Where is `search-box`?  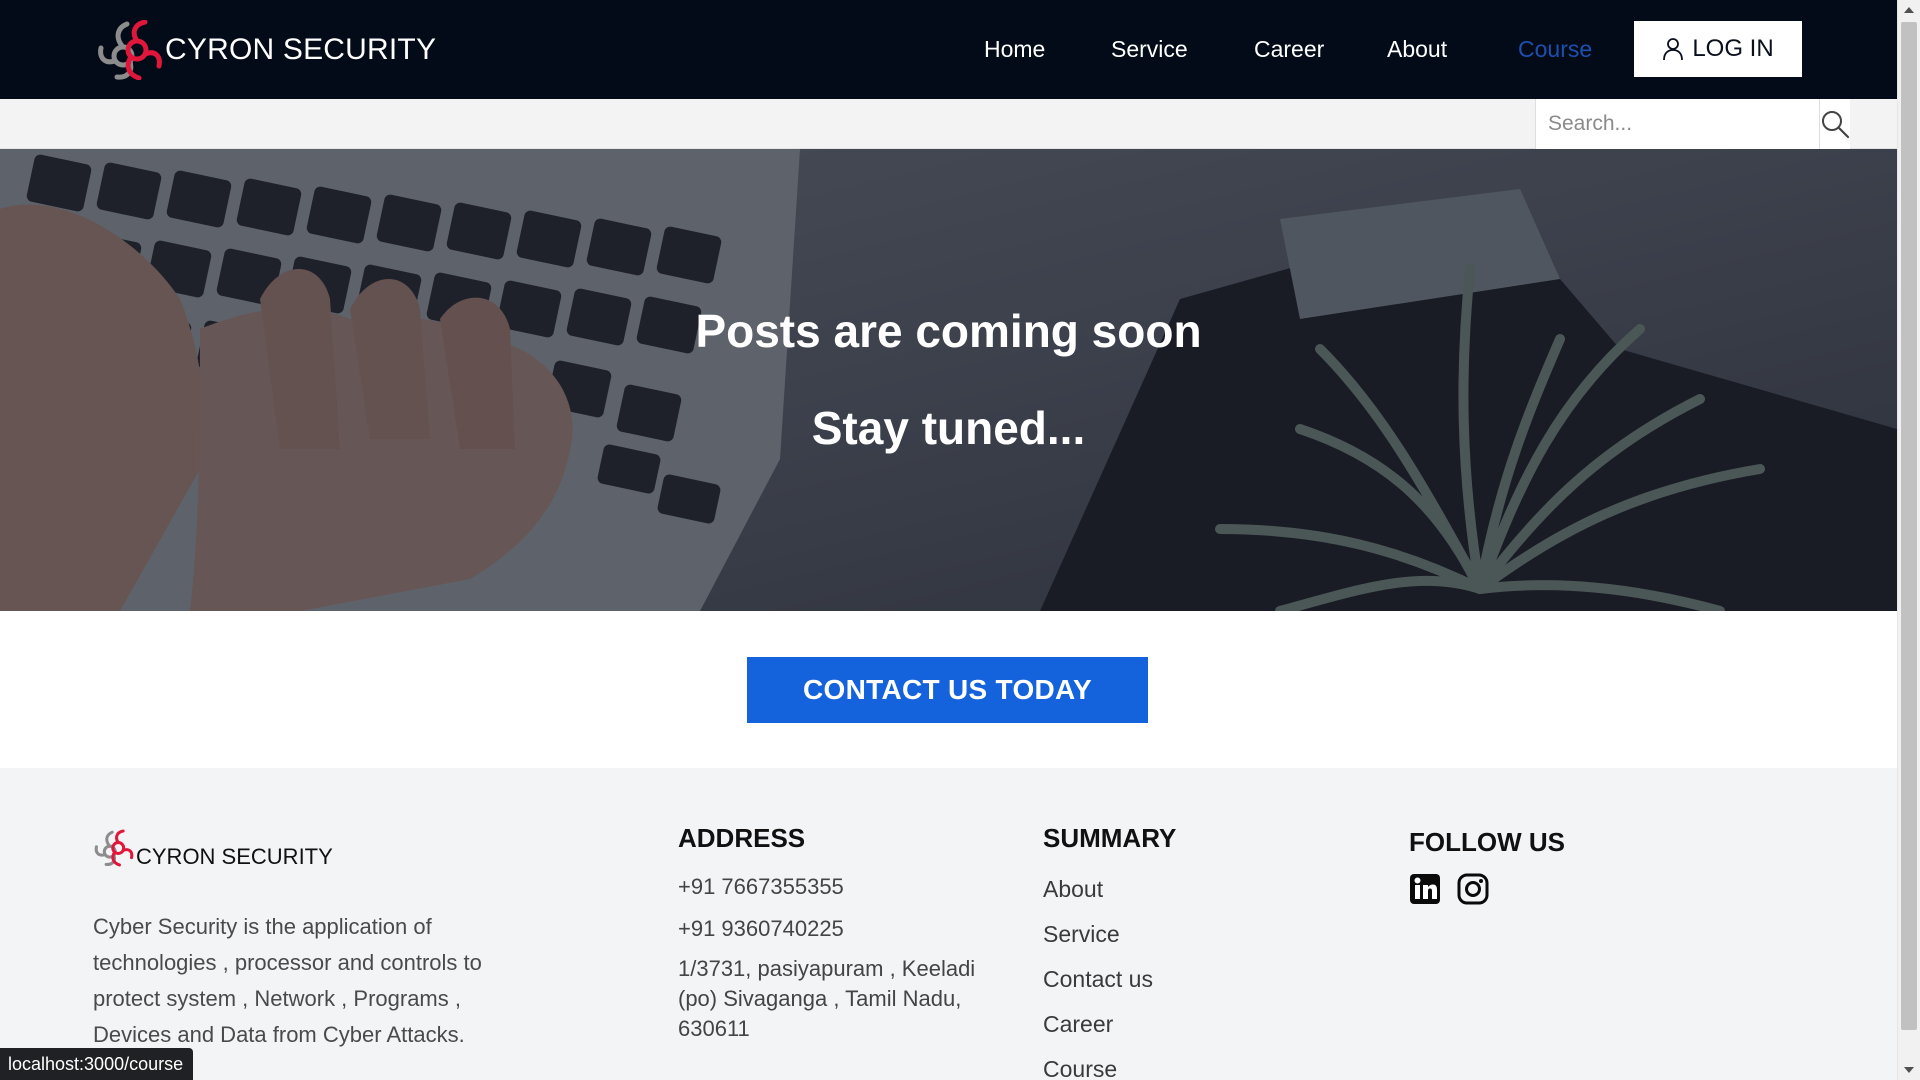 search-box is located at coordinates (1692, 124).